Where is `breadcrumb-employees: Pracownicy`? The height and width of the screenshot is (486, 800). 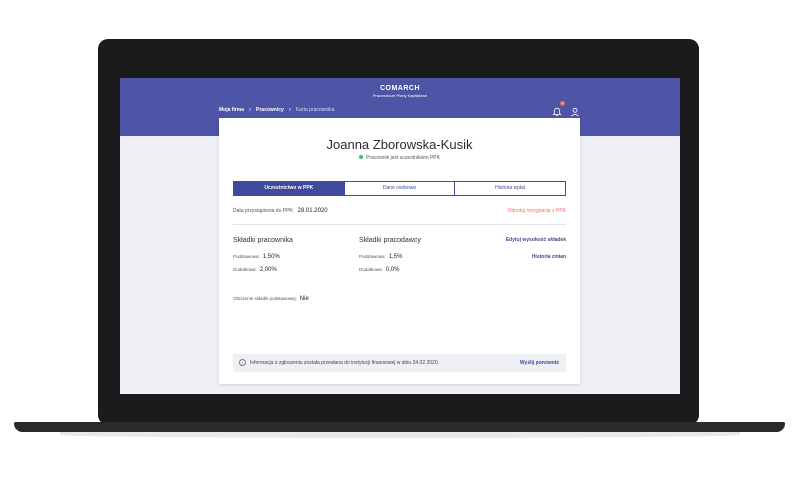 breadcrumb-employees: Pracownicy is located at coordinates (270, 110).